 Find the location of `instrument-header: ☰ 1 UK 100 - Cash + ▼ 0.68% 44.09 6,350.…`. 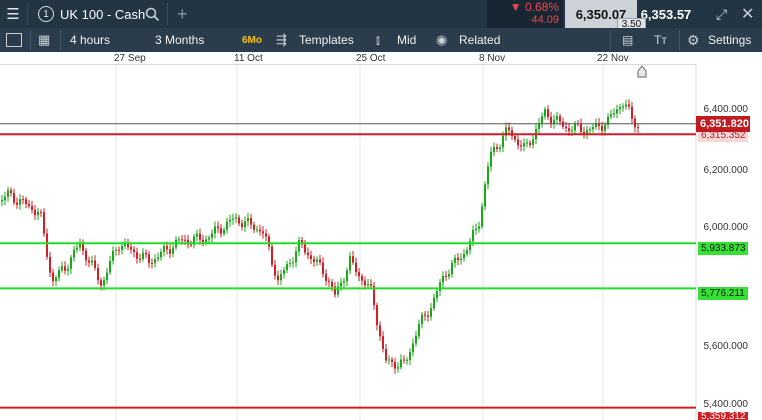

instrument-header: ☰ 1 UK 100 - Cash + ▼ 0.68% 44.09 6,350.… is located at coordinates (381, 15).